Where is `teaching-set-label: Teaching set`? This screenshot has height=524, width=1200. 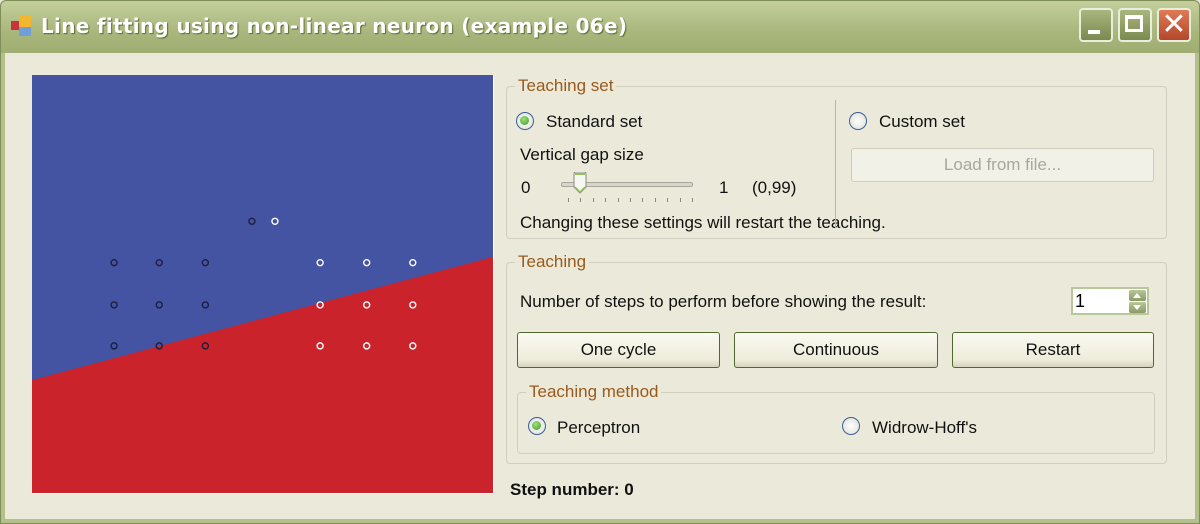 teaching-set-label: Teaching set is located at coordinates (566, 86).